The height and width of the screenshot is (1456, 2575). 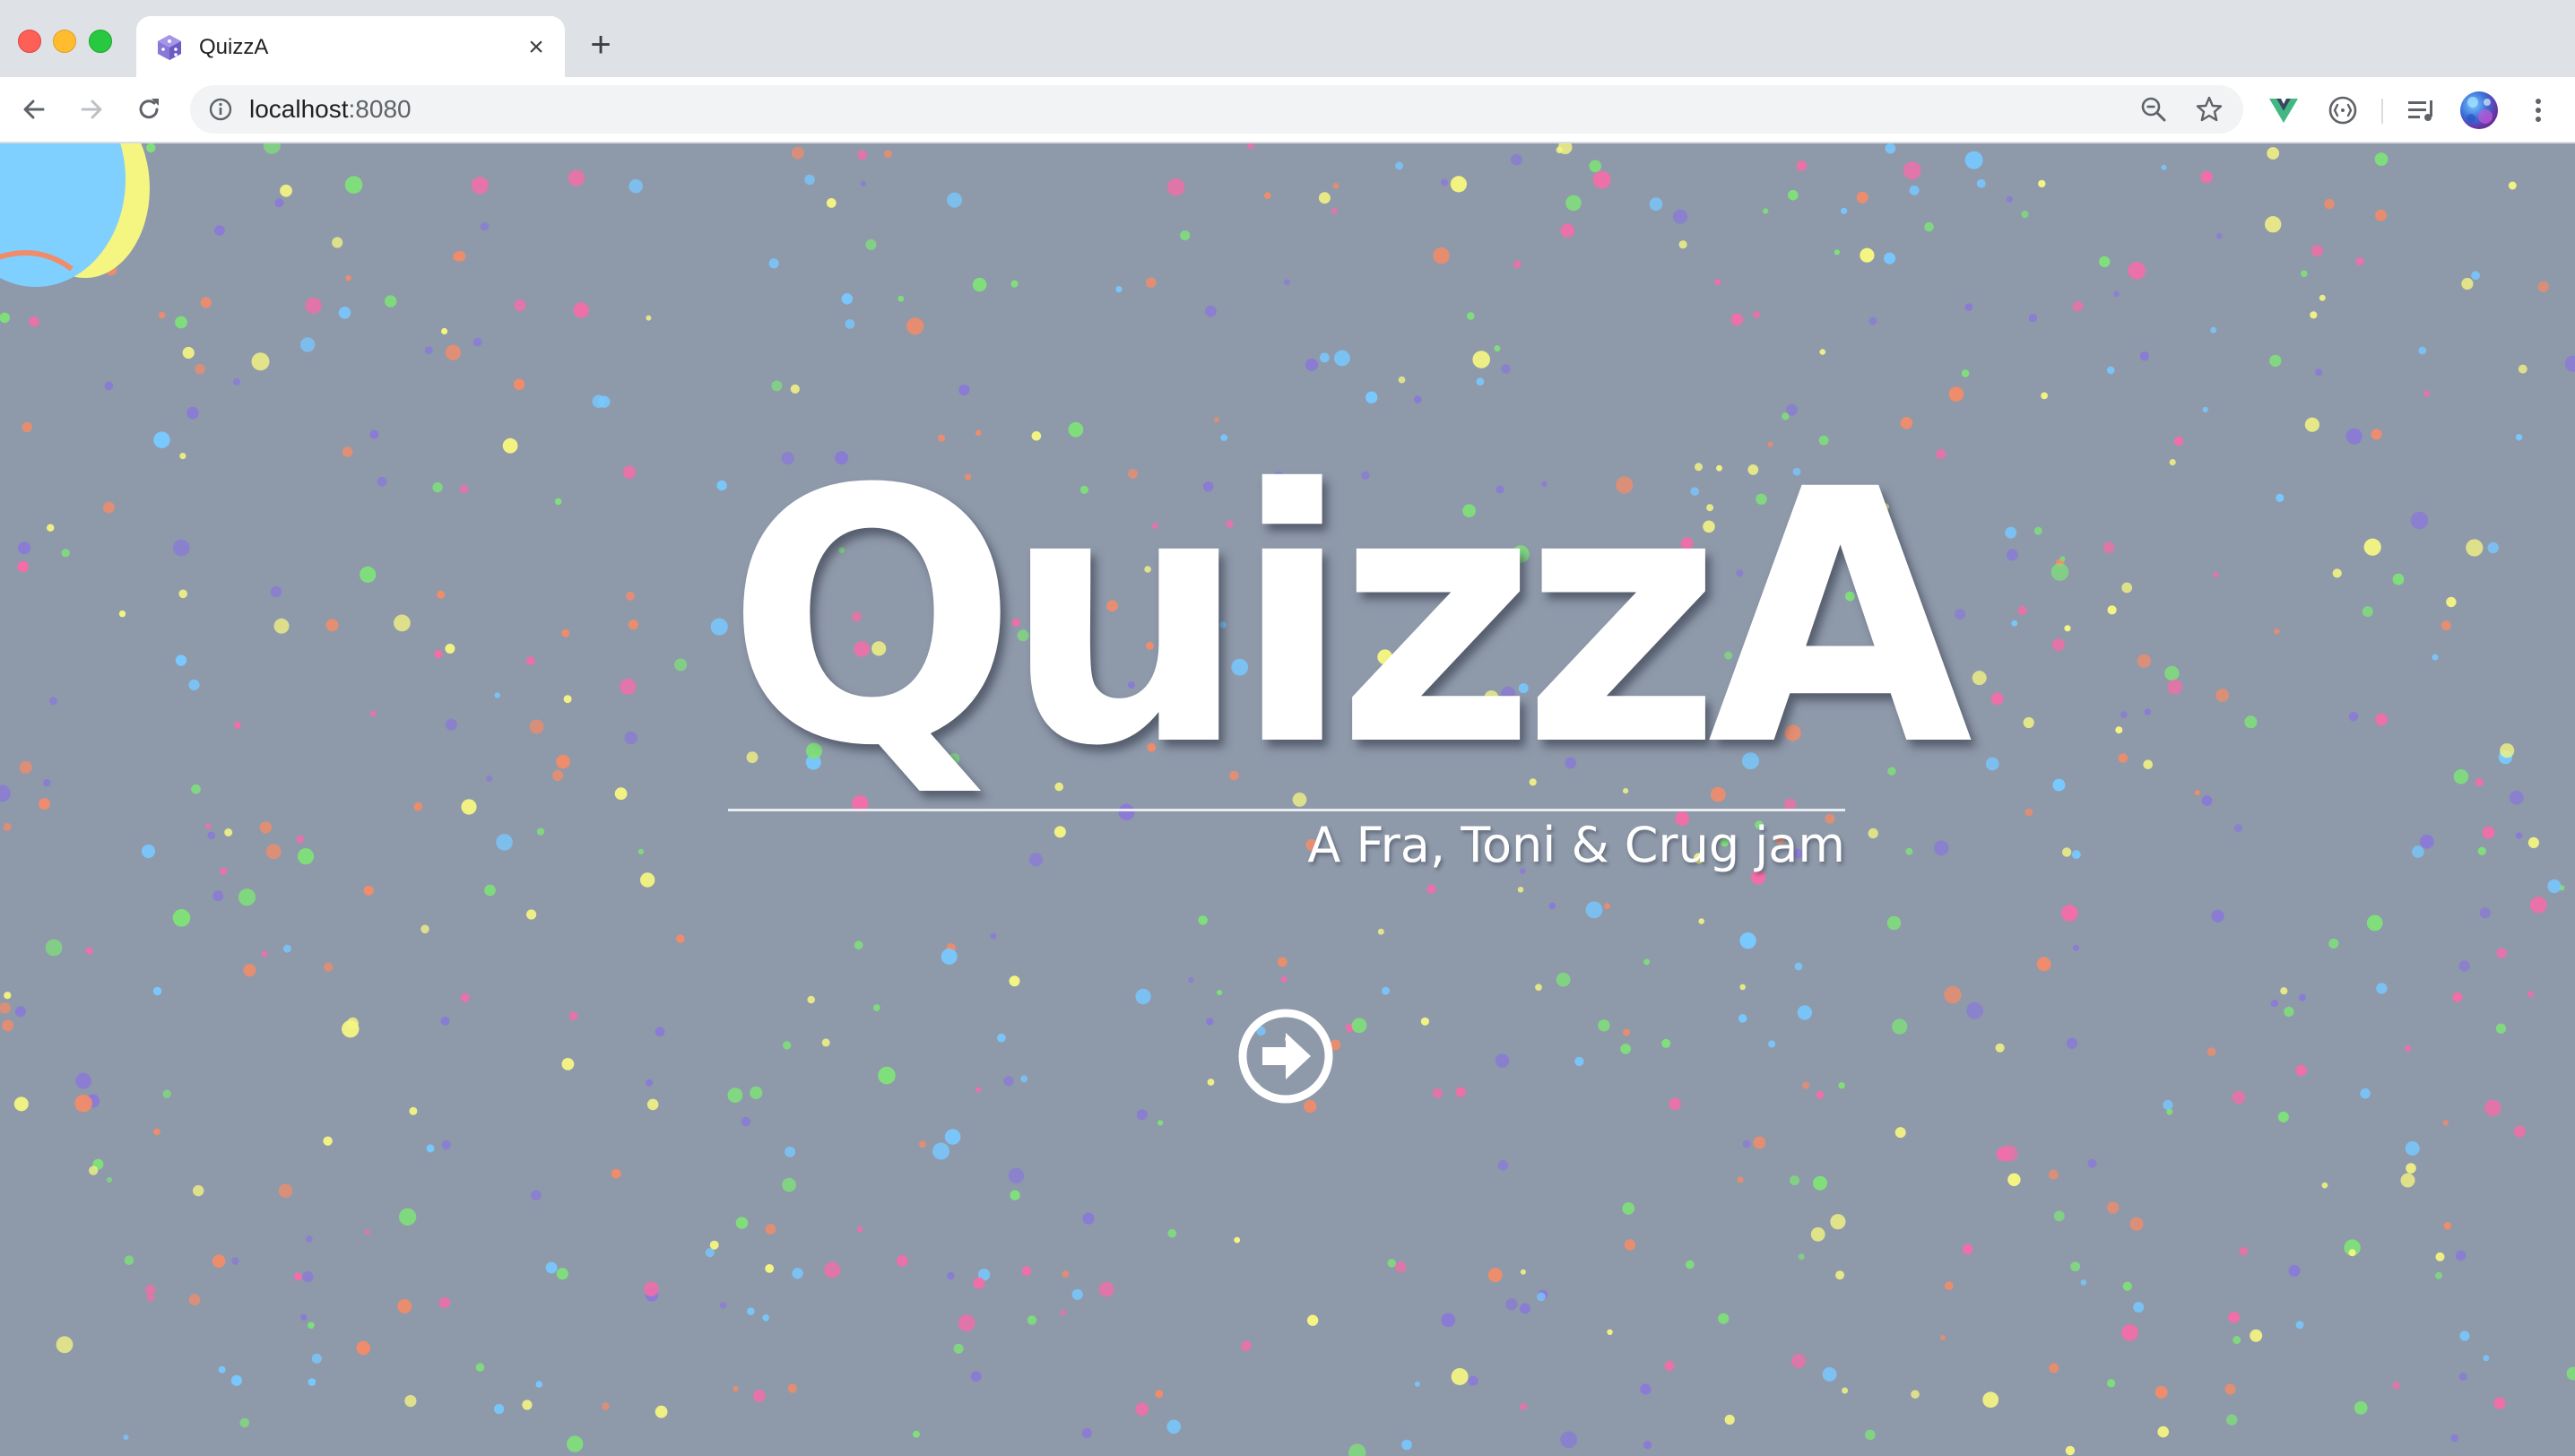 I want to click on media-control-icon, so click(x=2422, y=110).